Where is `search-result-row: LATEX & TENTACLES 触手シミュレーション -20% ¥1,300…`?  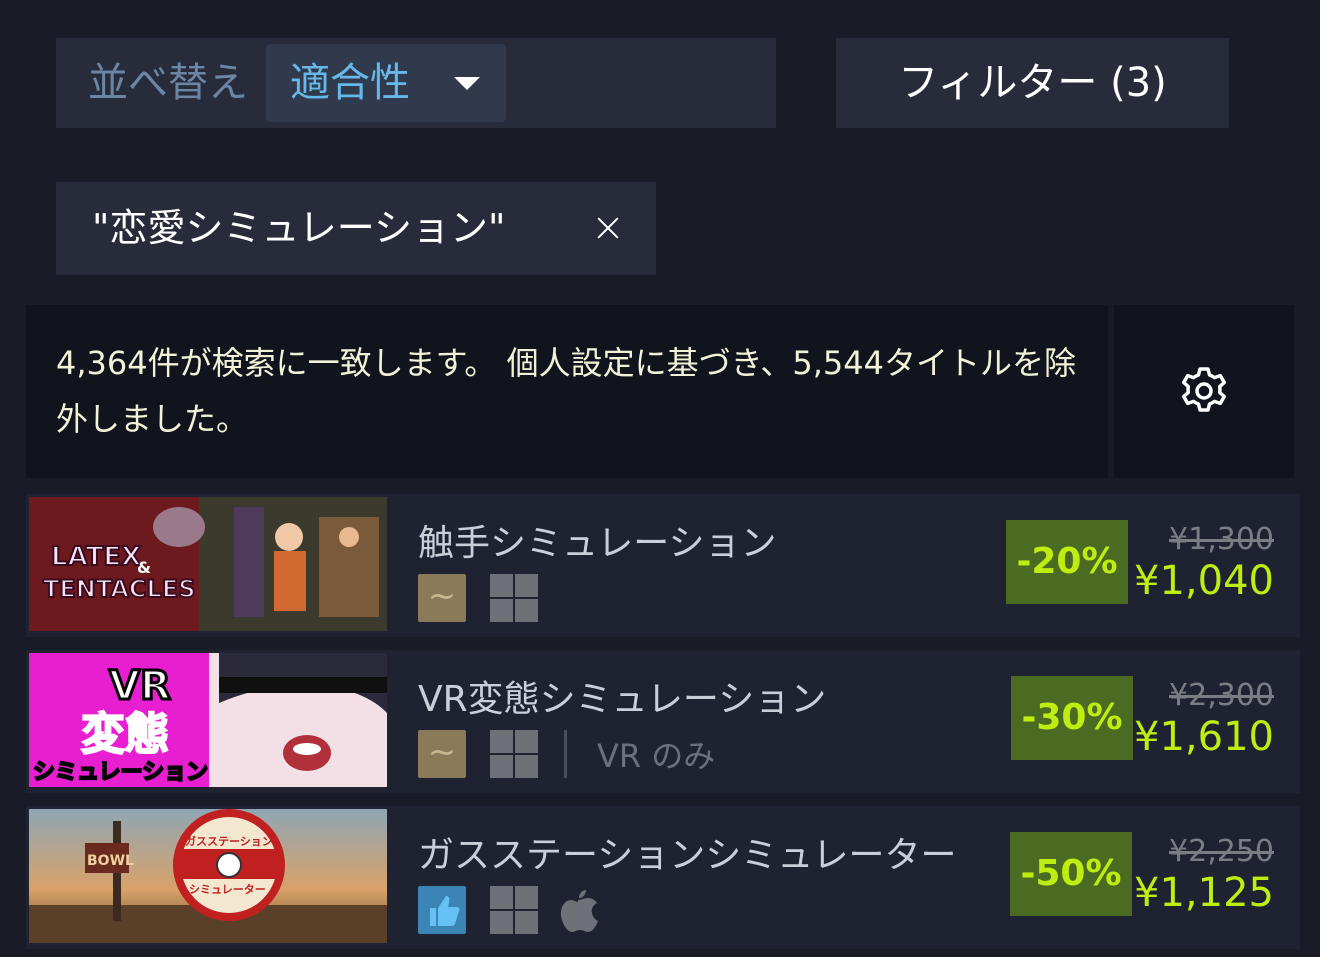
search-result-row: LATEX & TENTACLES 触手シミュレーション -20% ¥1,300… is located at coordinates (663, 565).